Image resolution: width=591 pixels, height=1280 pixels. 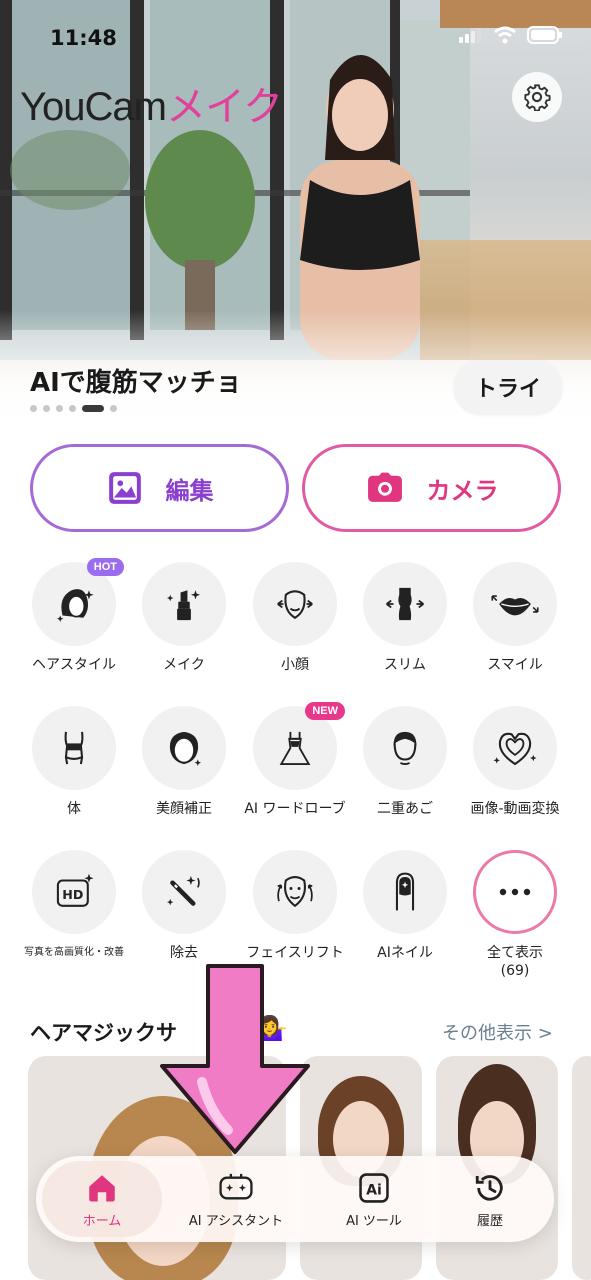 I want to click on feature-label: AIネイル, so click(x=405, y=953).